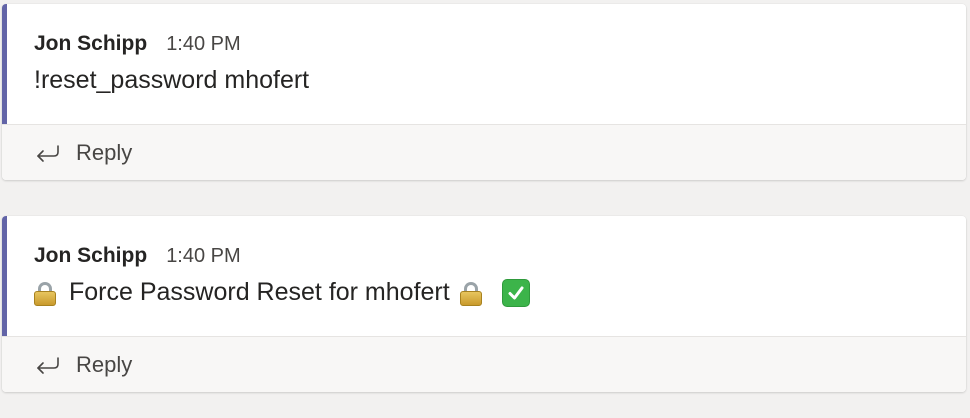 The width and height of the screenshot is (970, 418). Describe the element at coordinates (259, 292) in the screenshot. I see `message-text: Force Password Reset for mhofert` at that location.